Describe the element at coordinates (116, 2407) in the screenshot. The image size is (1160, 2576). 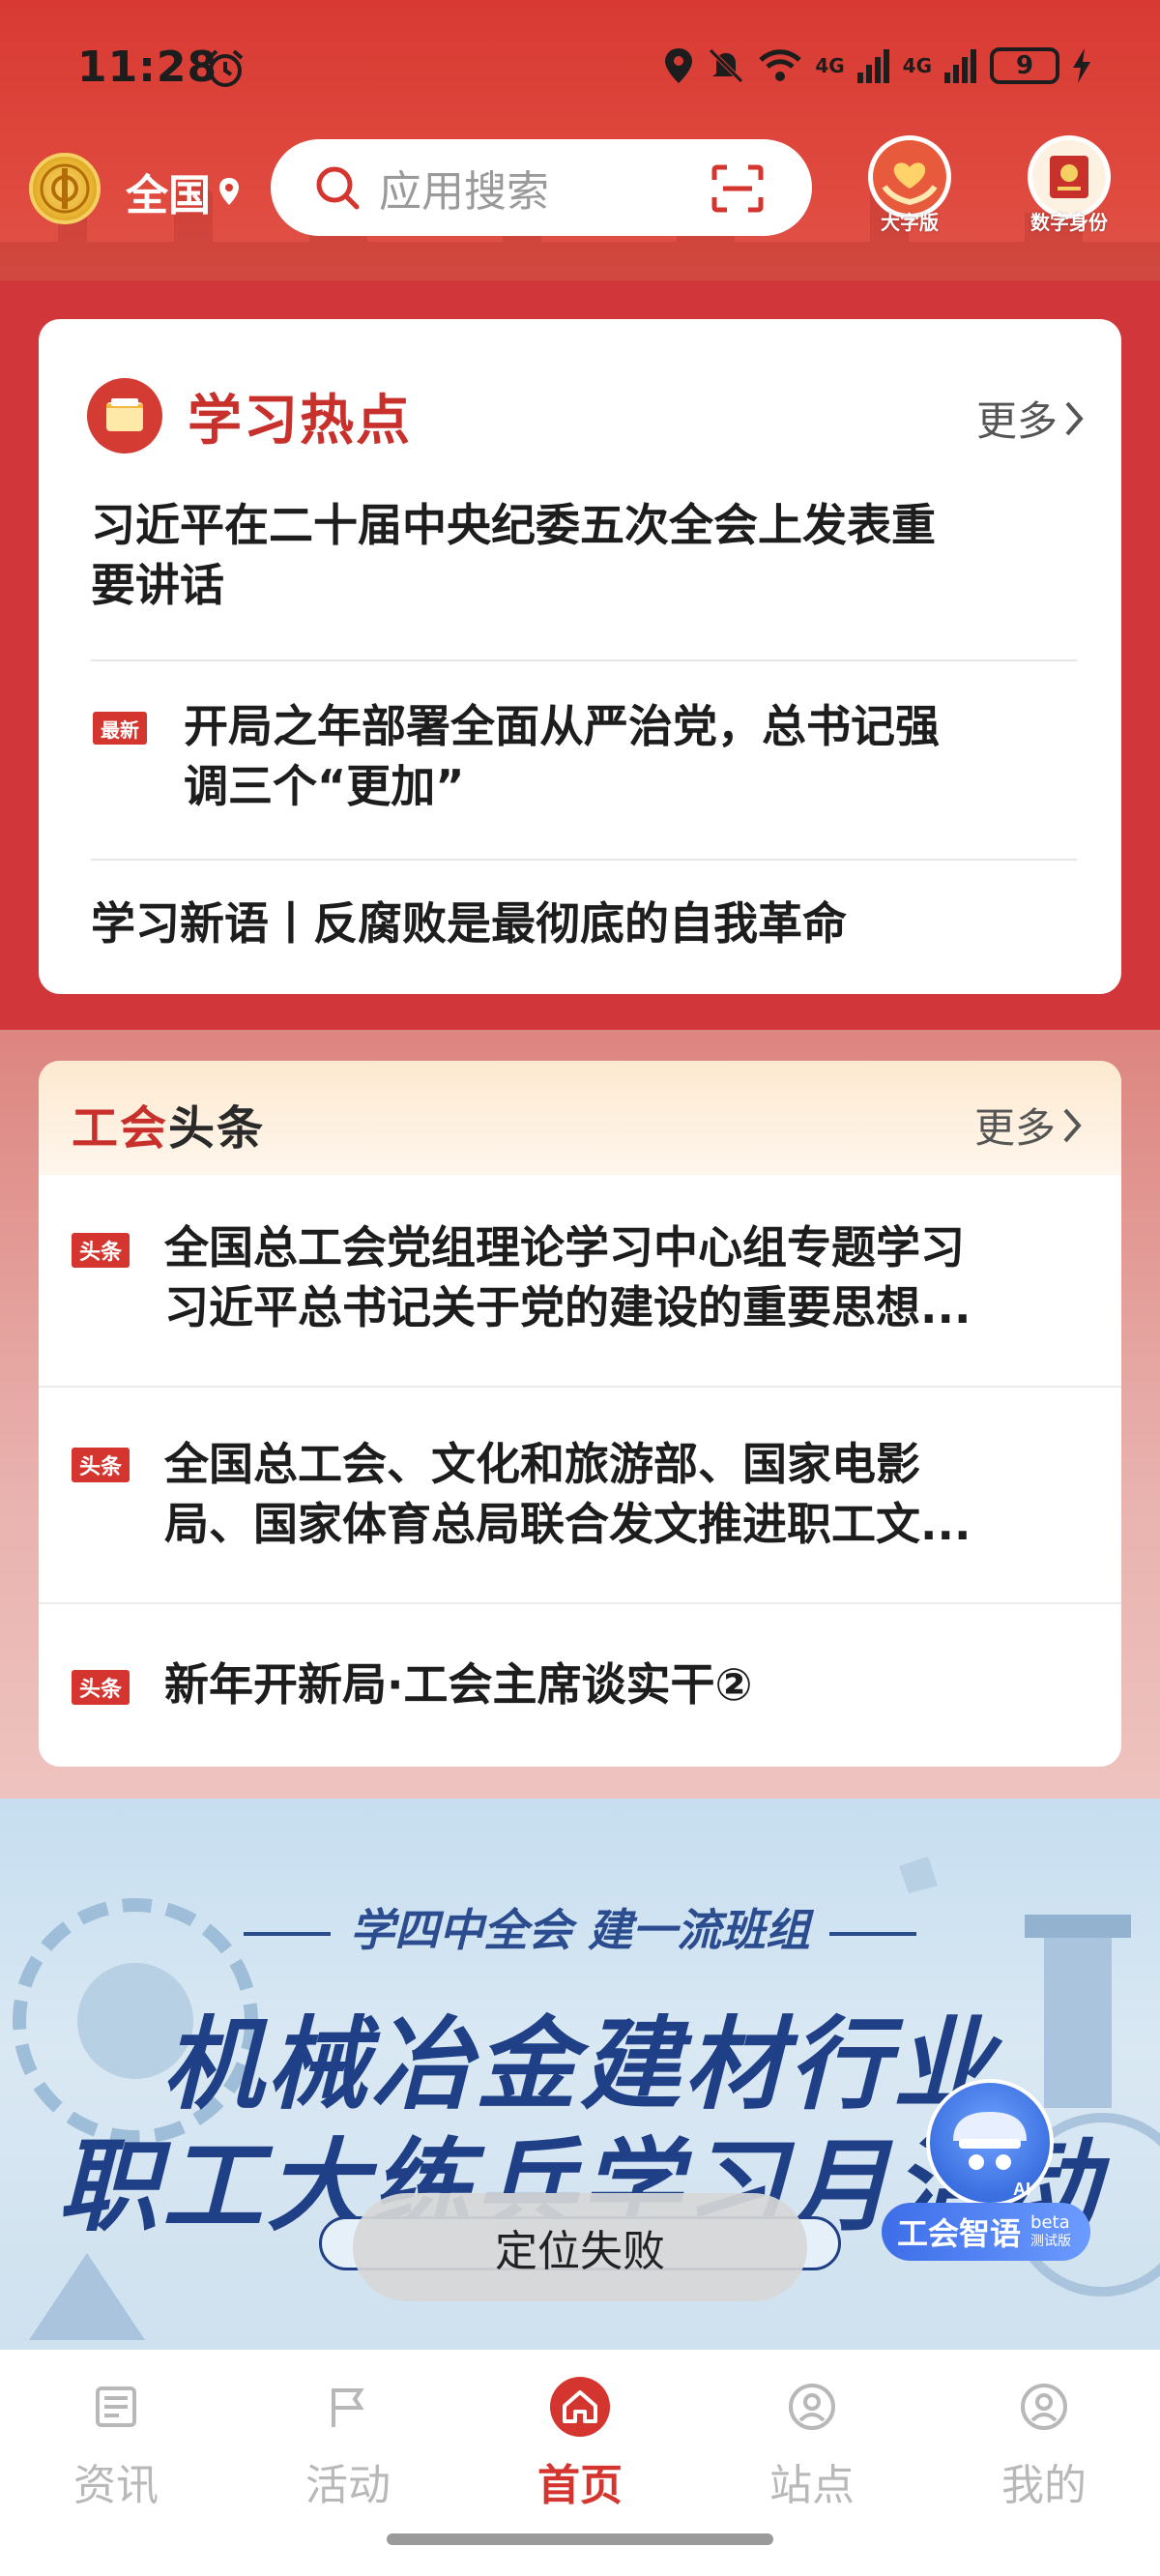
I see `news-icon` at that location.